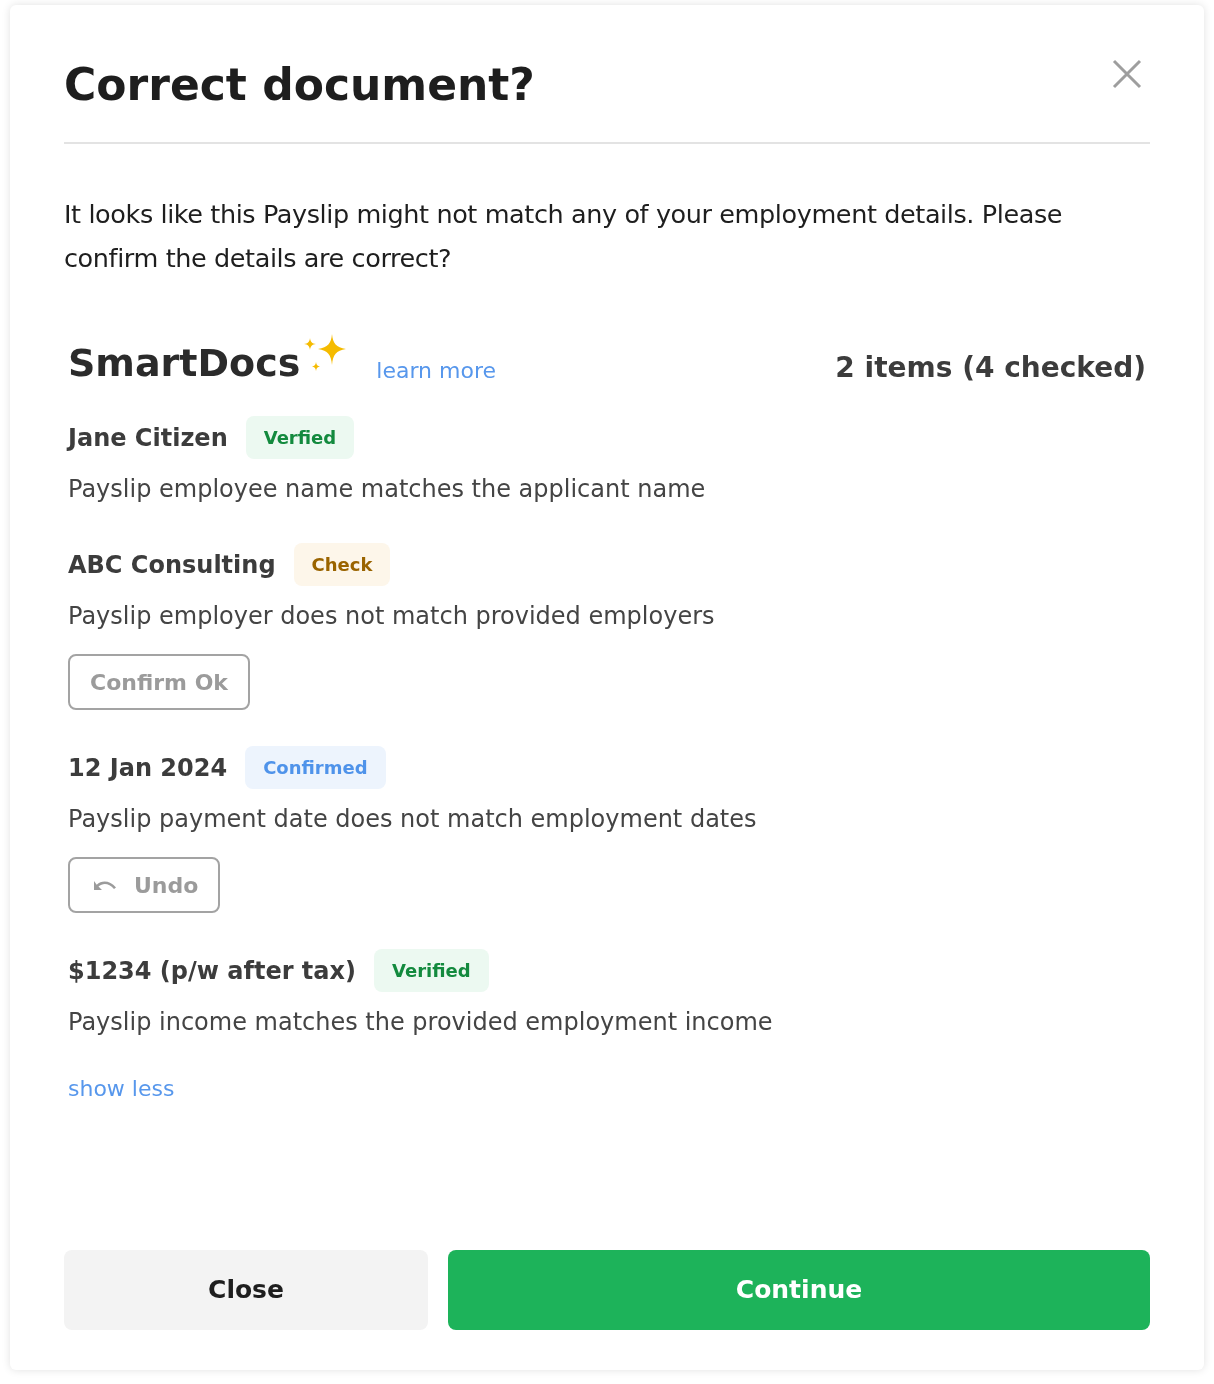 The image size is (1214, 1384). What do you see at coordinates (172, 565) in the screenshot?
I see `item-value: ABC Consulting` at bounding box center [172, 565].